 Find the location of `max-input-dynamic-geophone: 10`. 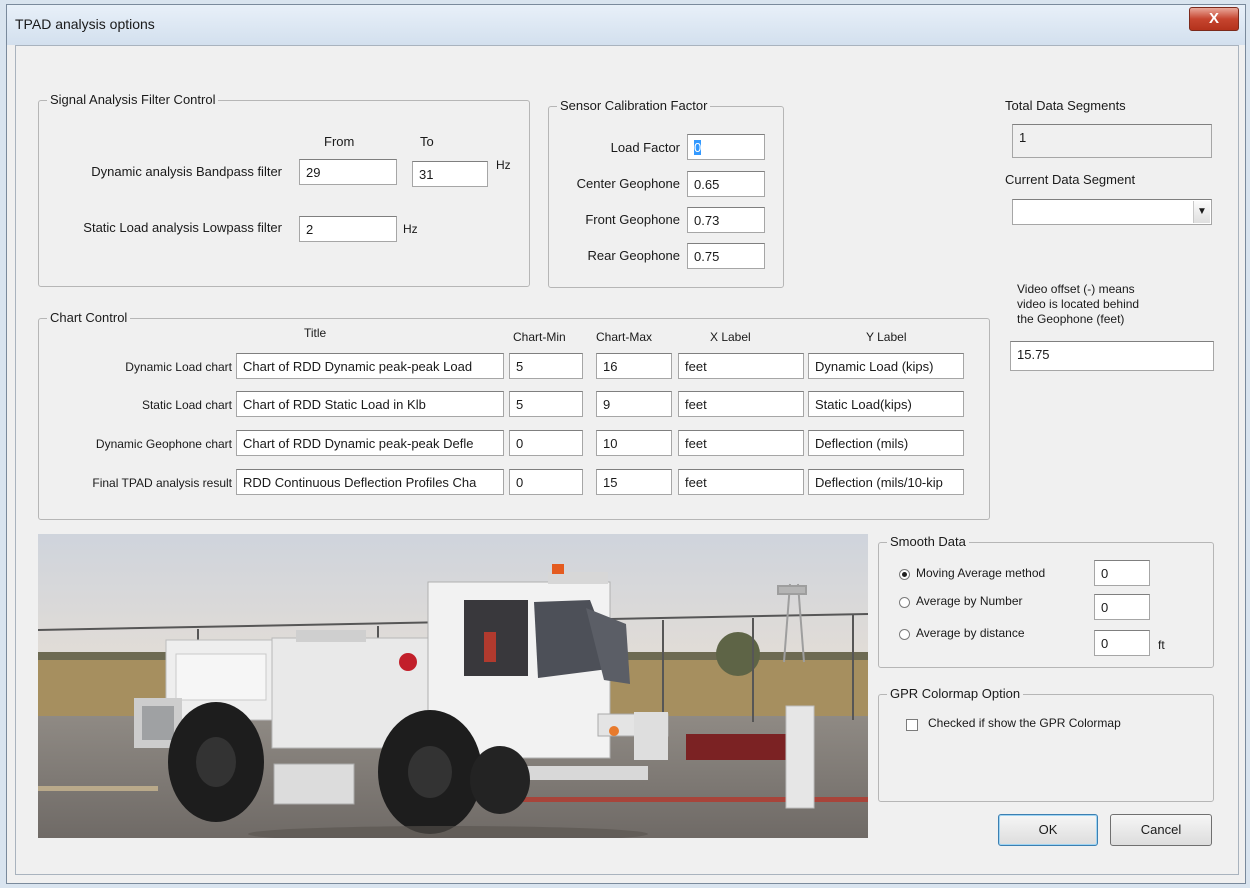

max-input-dynamic-geophone: 10 is located at coordinates (634, 443).